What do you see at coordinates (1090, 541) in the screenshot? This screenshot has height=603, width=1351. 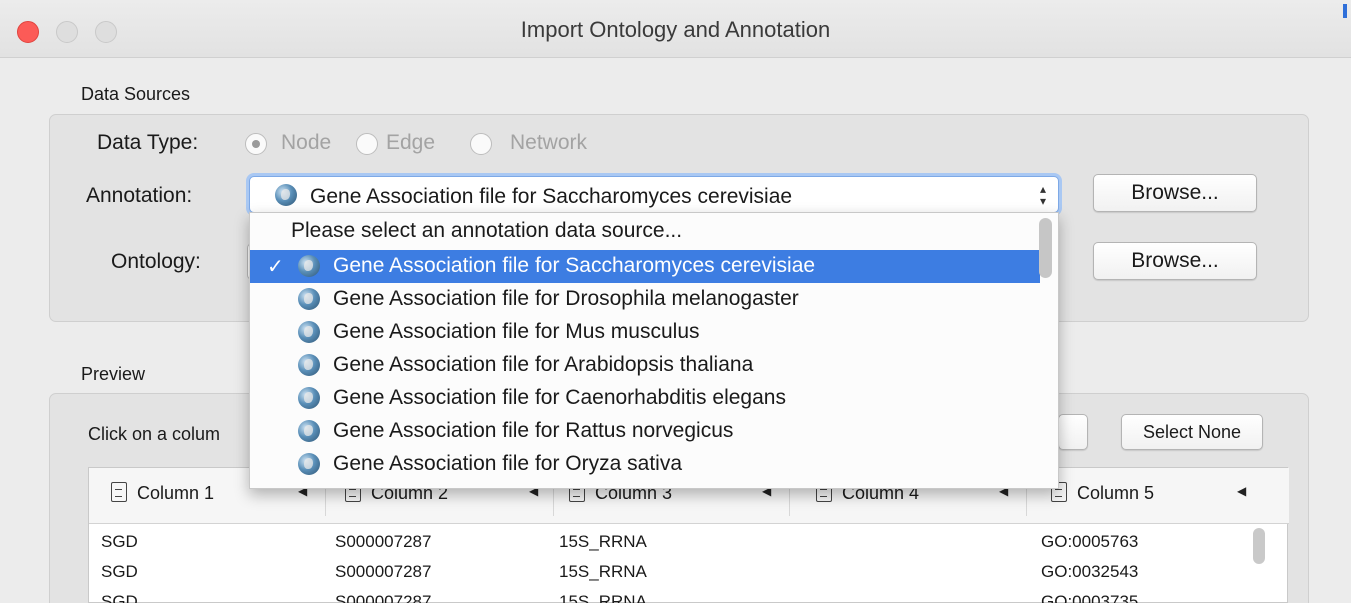 I see `table-cell: GO:0005763` at bounding box center [1090, 541].